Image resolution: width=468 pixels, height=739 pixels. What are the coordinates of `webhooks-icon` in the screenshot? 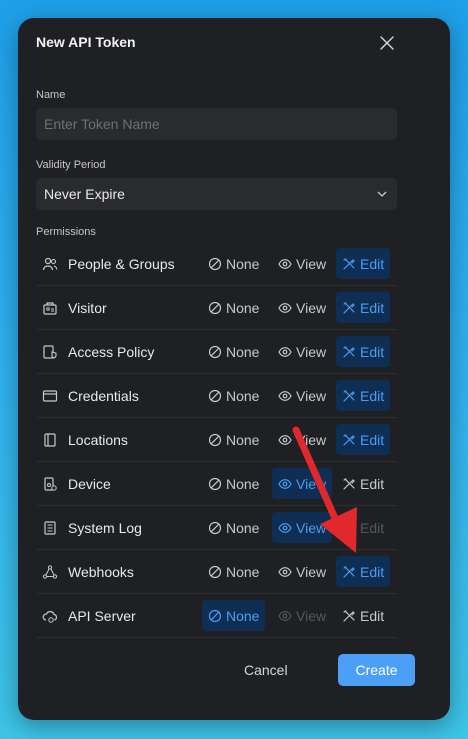 It's located at (50, 572).